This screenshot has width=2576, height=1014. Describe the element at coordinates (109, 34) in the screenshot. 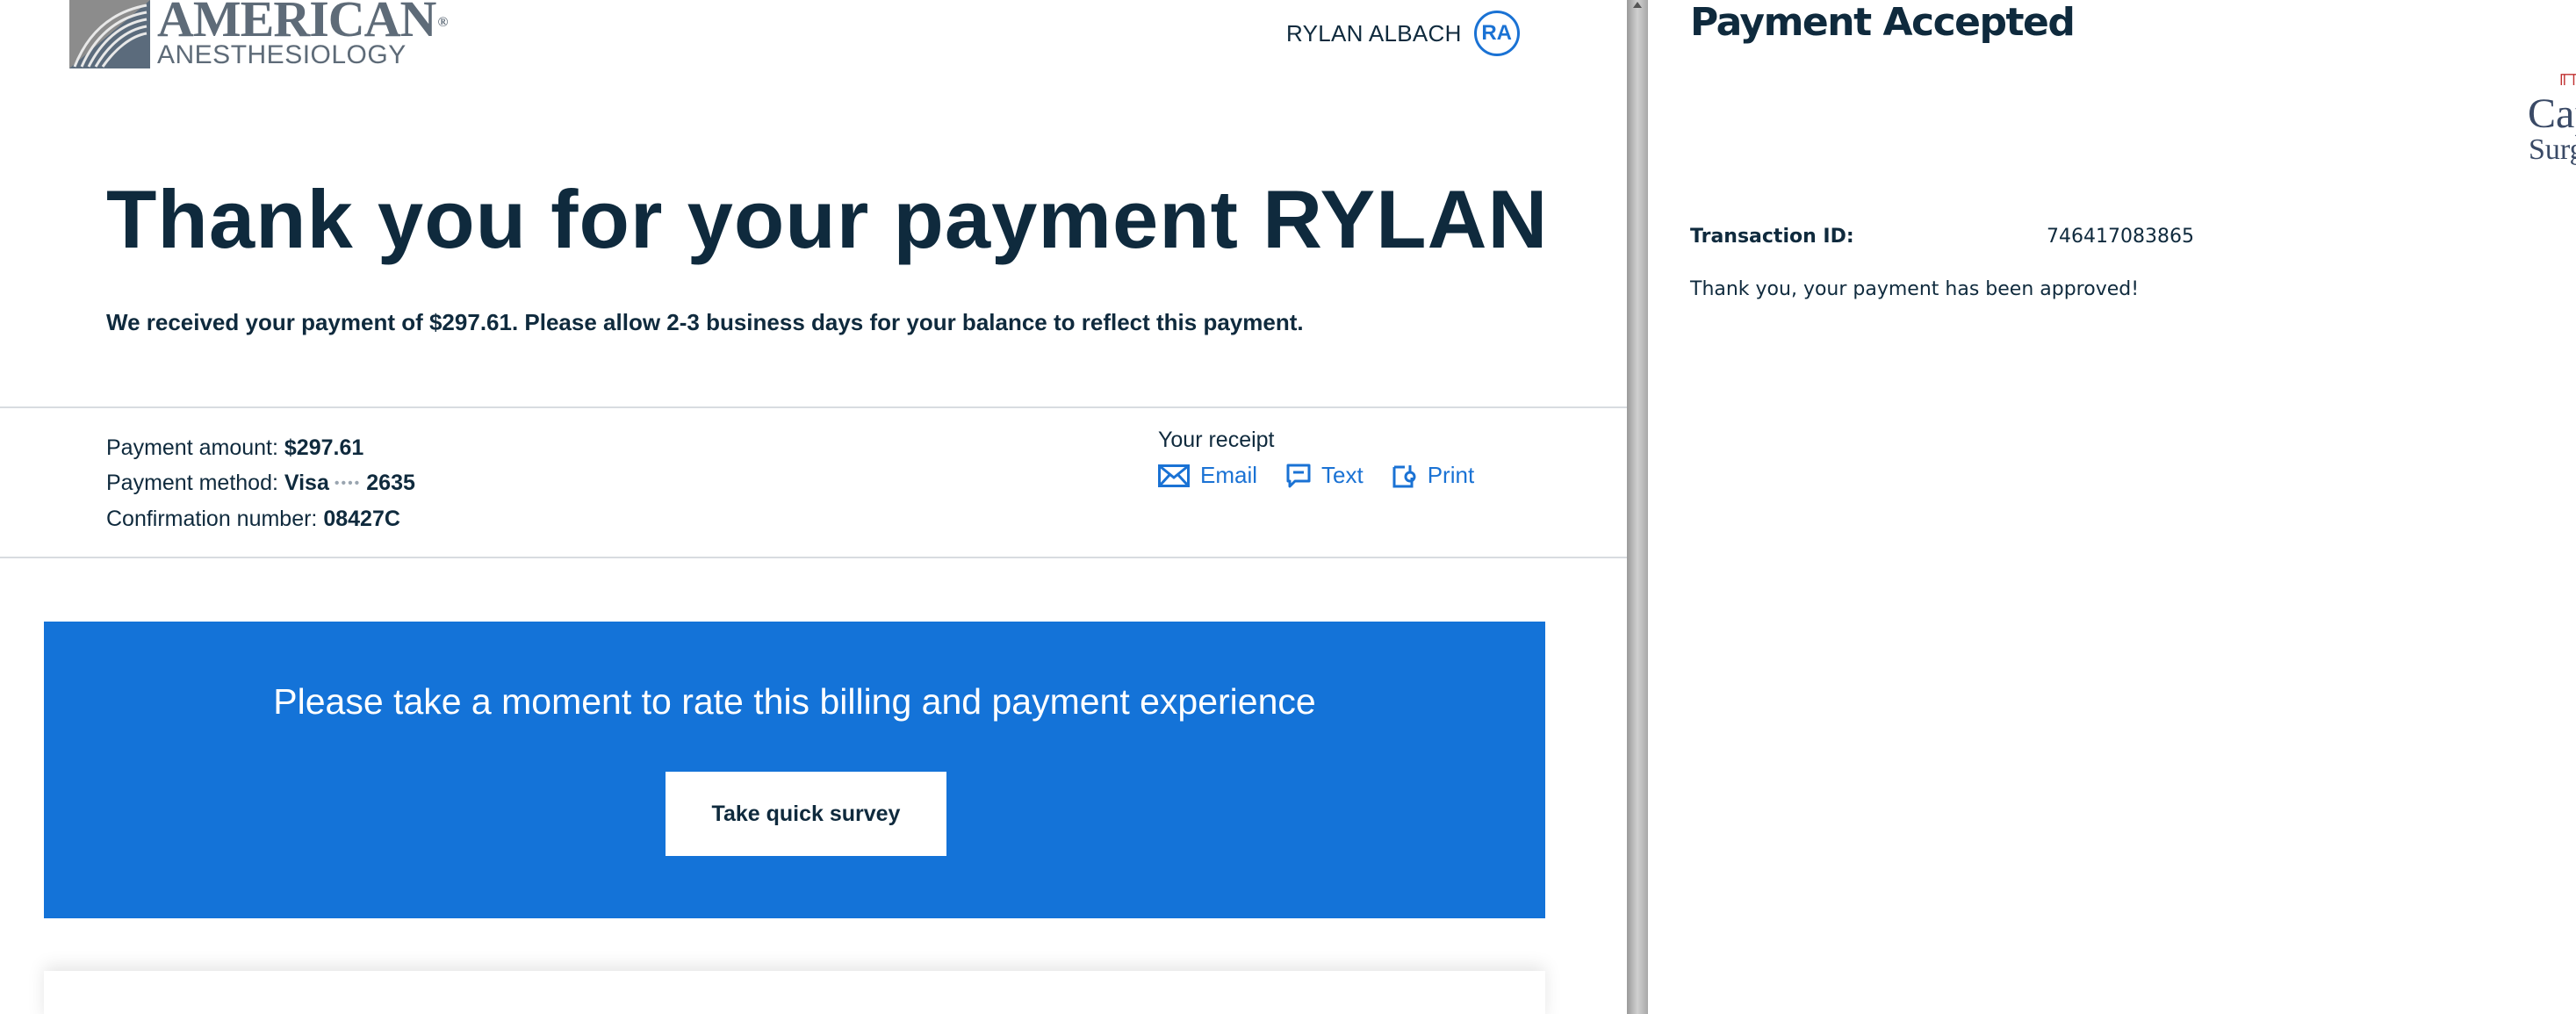

I see `logo-mark-icon` at that location.